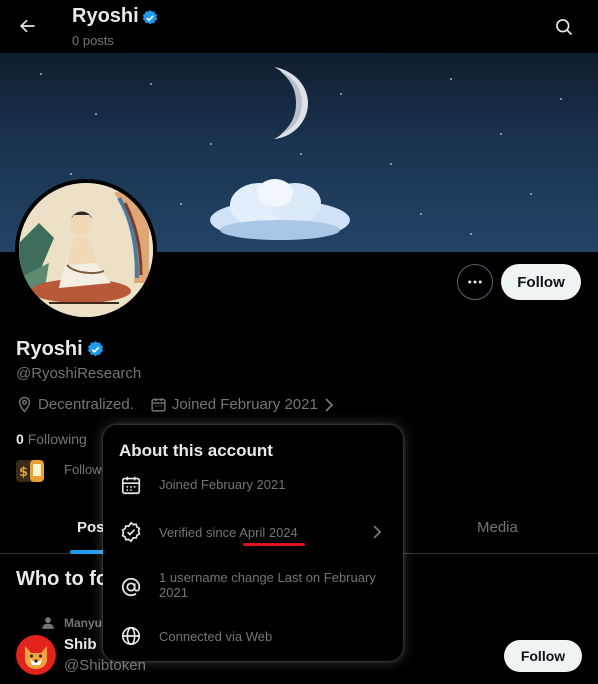 The height and width of the screenshot is (684, 598). What do you see at coordinates (216, 636) in the screenshot?
I see `about-connected-text: Connected via Web` at bounding box center [216, 636].